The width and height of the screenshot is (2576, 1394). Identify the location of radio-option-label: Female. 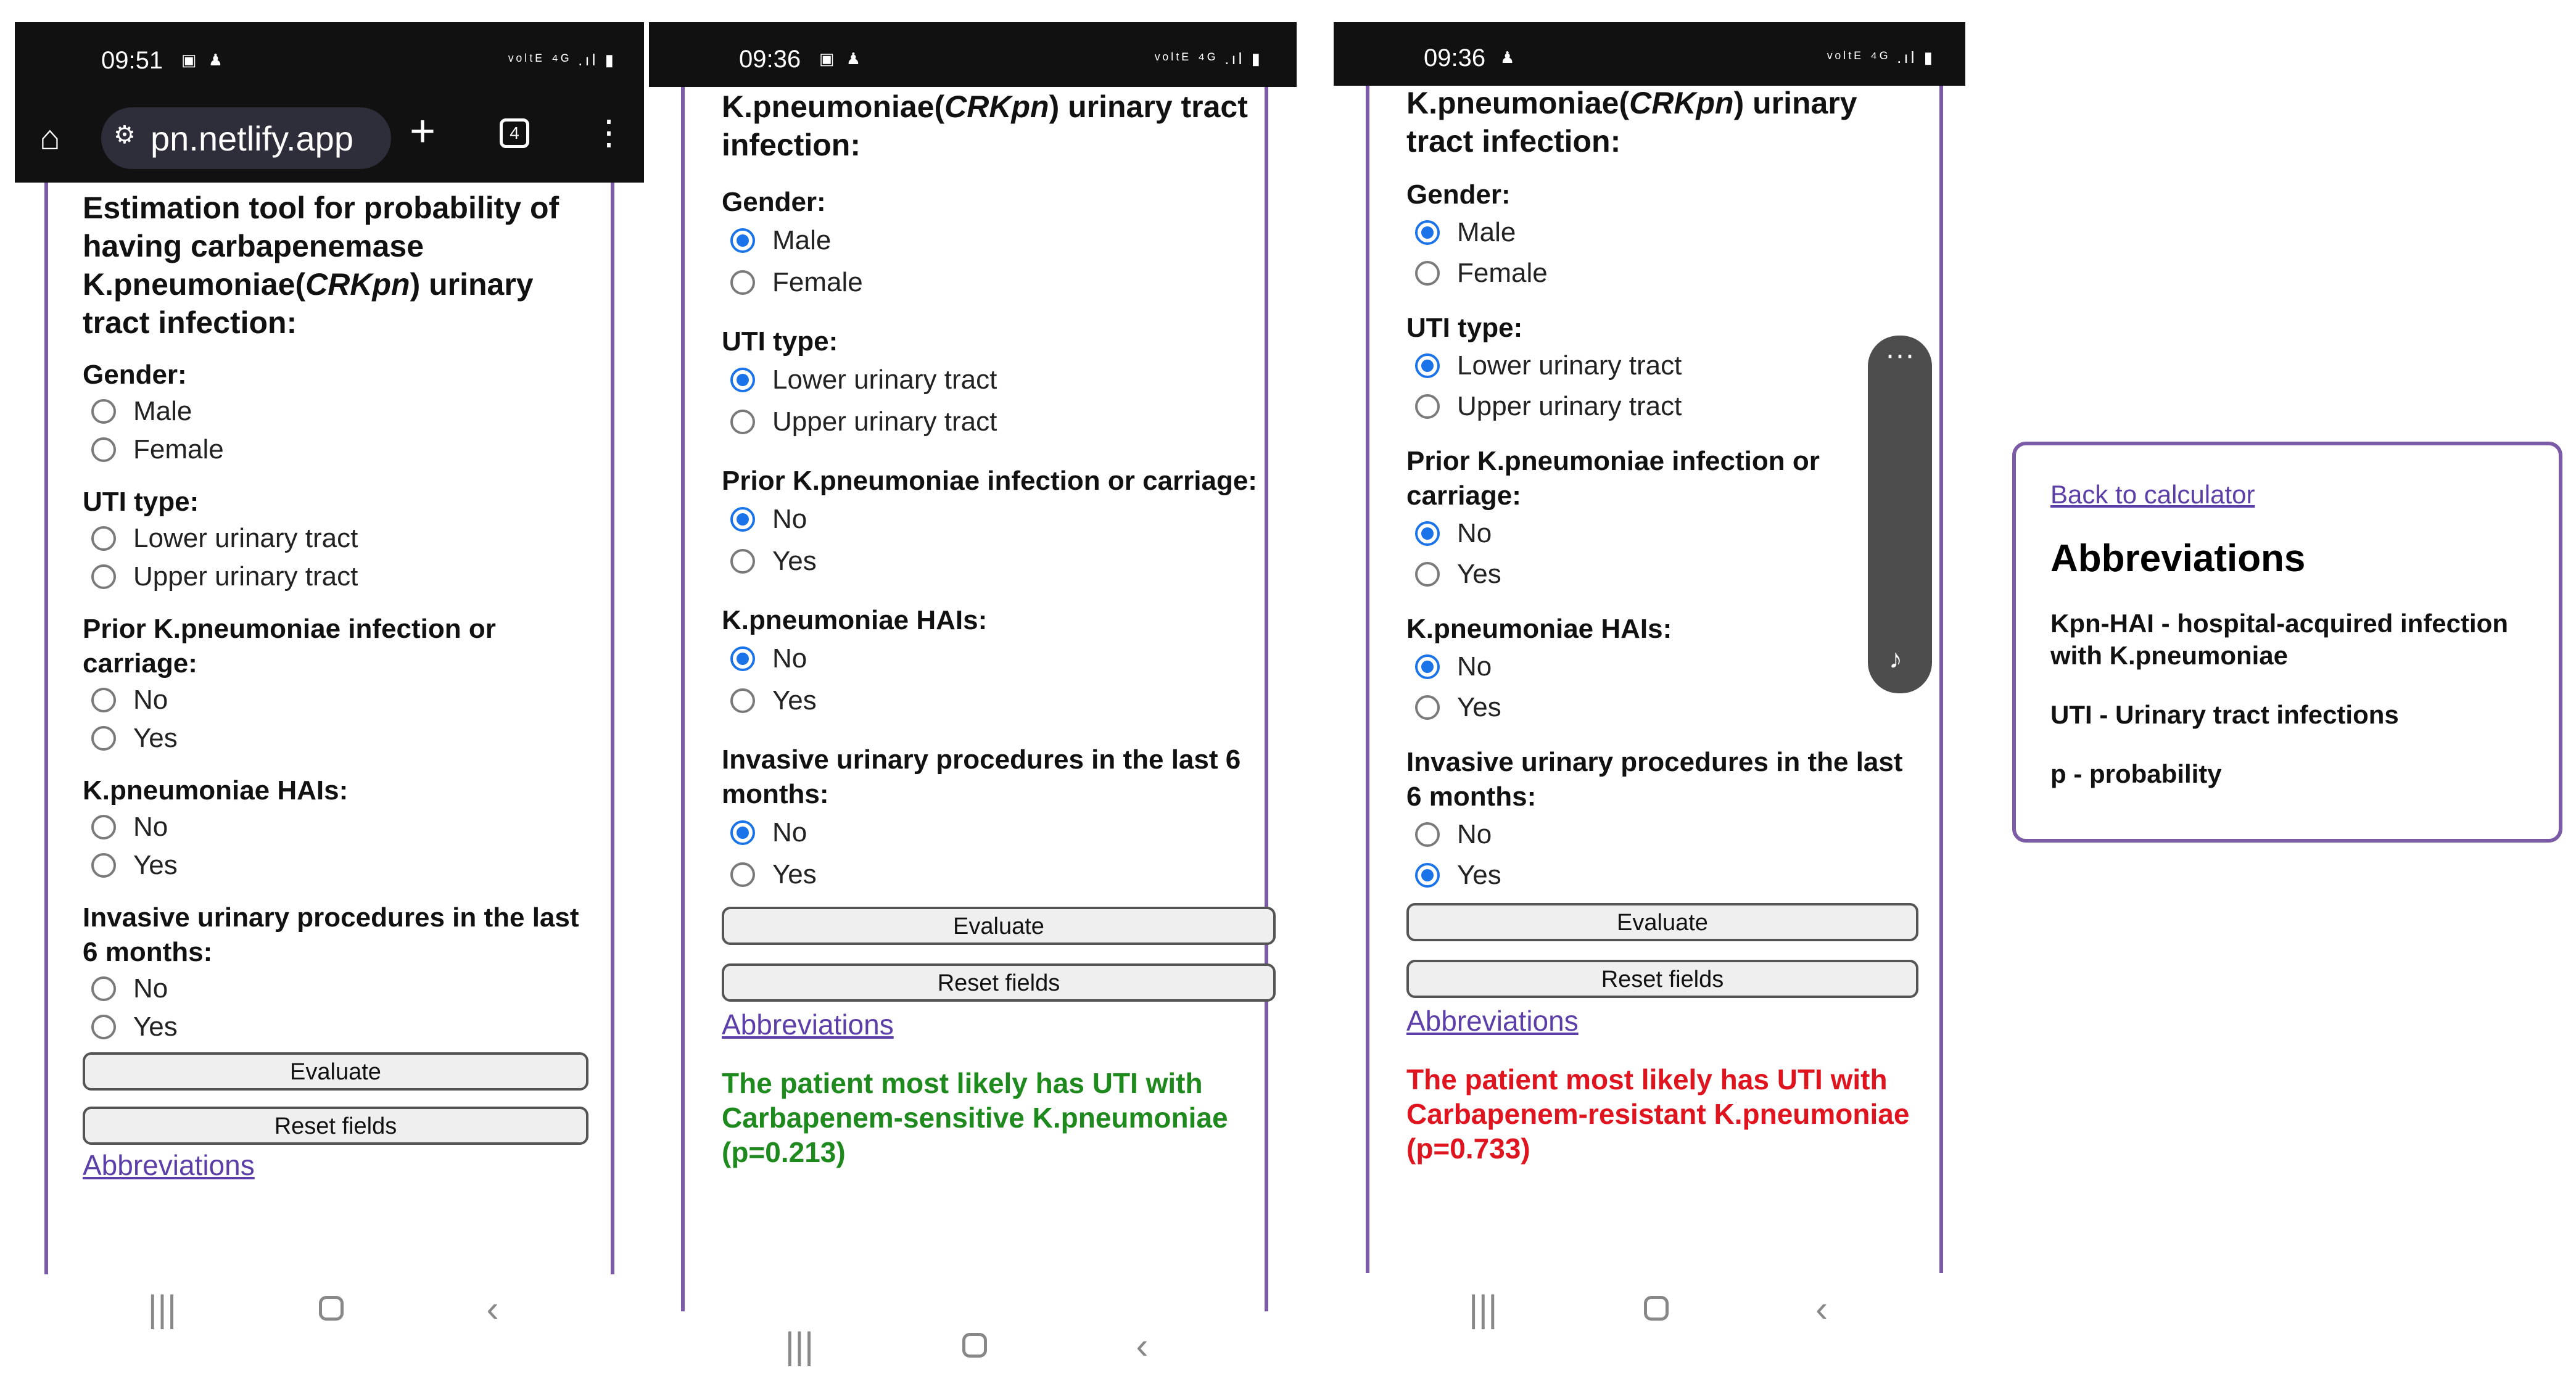
(817, 282).